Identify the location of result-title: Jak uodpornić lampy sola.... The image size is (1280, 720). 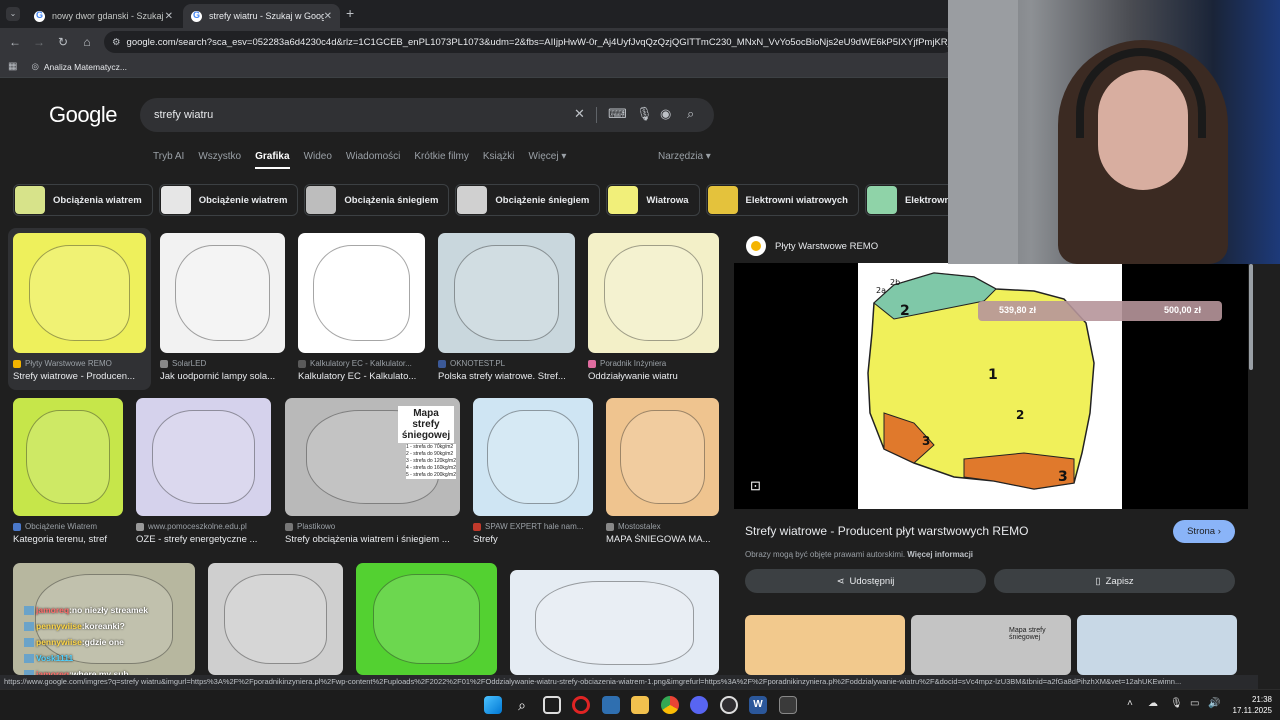
(222, 376).